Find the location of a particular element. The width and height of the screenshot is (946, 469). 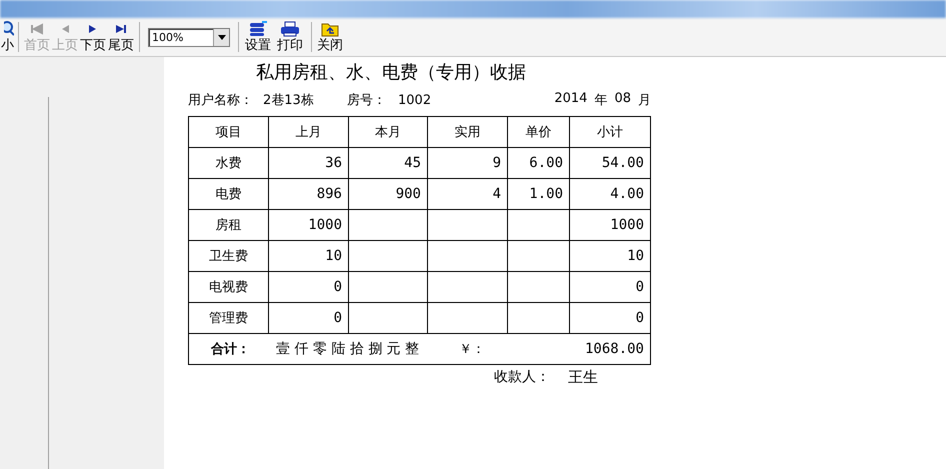

column-header: 实用 is located at coordinates (468, 132).